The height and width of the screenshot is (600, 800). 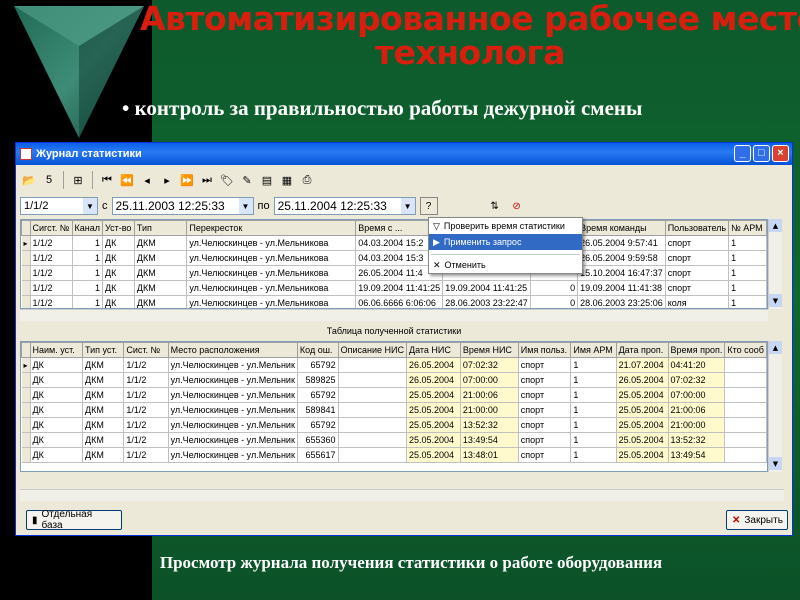 What do you see at coordinates (505, 265) in the screenshot?
I see `menu-item-cancel: ✕ Отменить` at bounding box center [505, 265].